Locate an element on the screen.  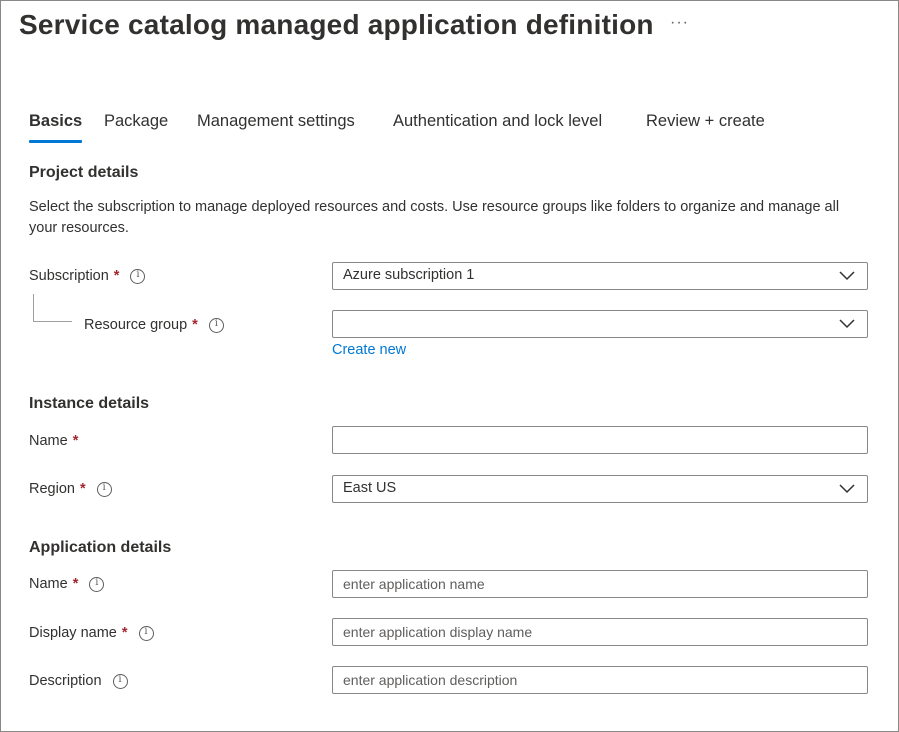
subscription-label-text: Subscription is located at coordinates (69, 276).